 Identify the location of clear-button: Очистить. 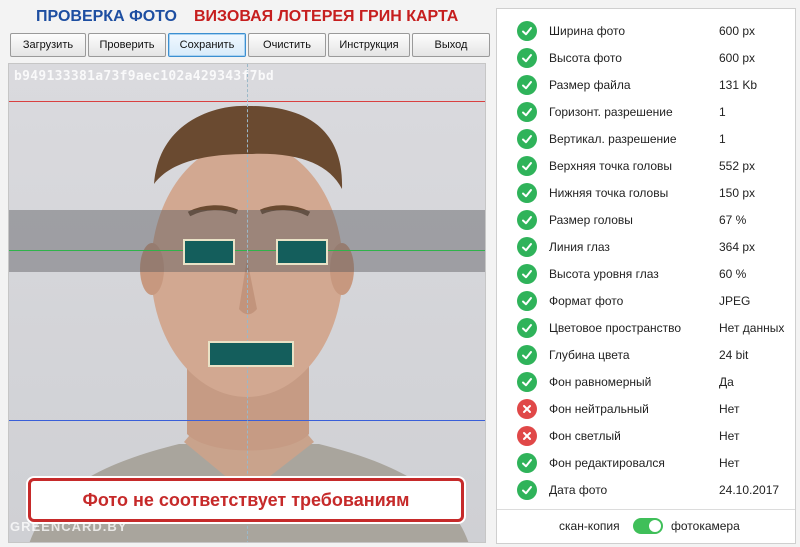
(287, 45).